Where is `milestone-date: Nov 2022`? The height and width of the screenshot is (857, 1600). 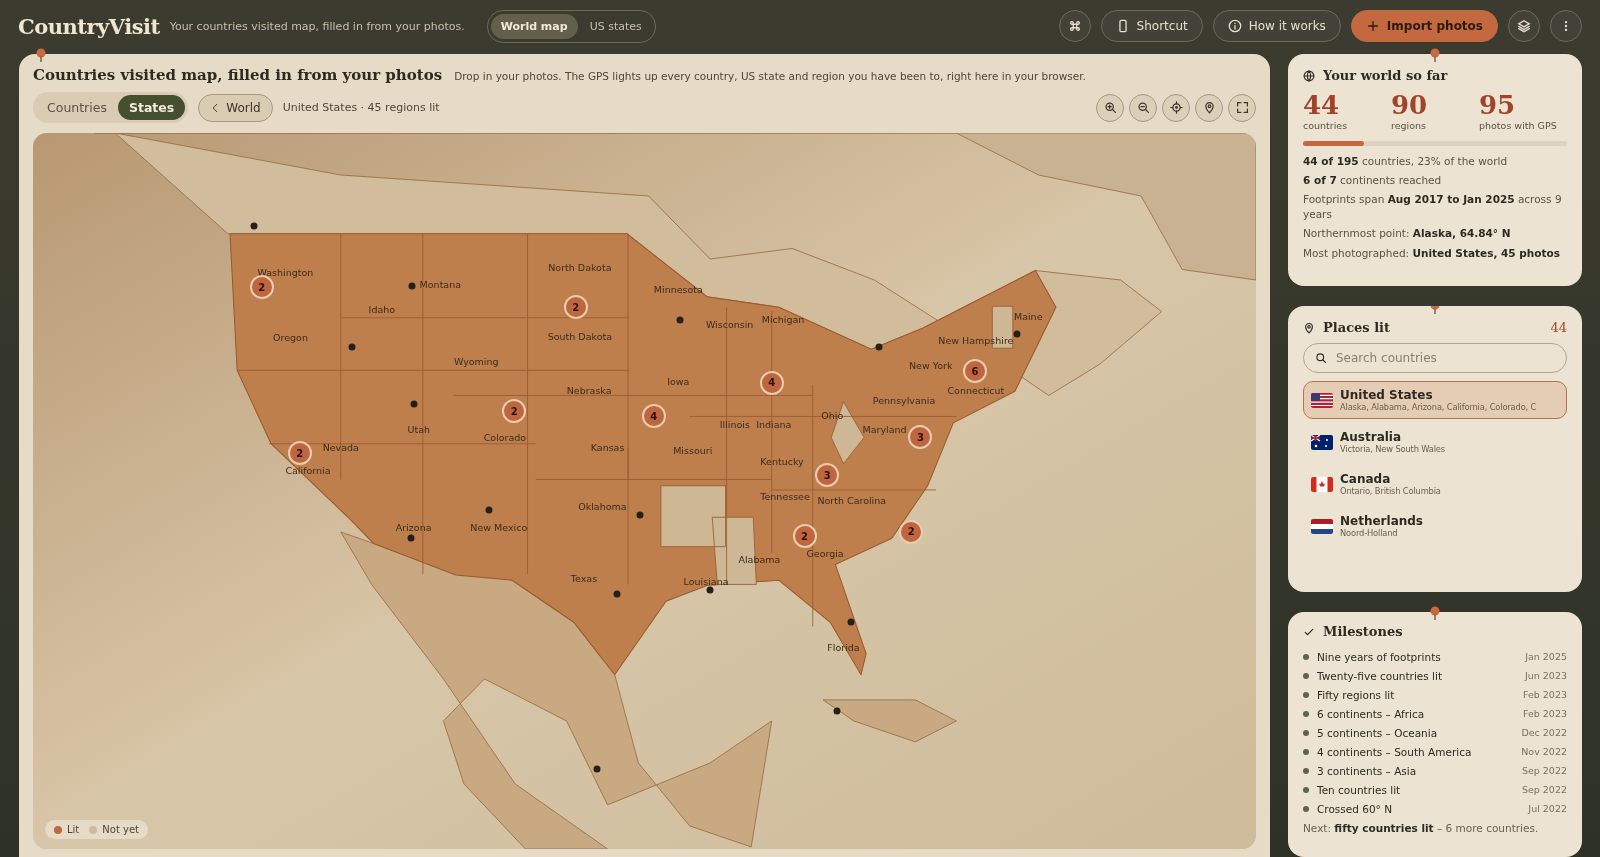
milestone-date: Nov 2022 is located at coordinates (1544, 751).